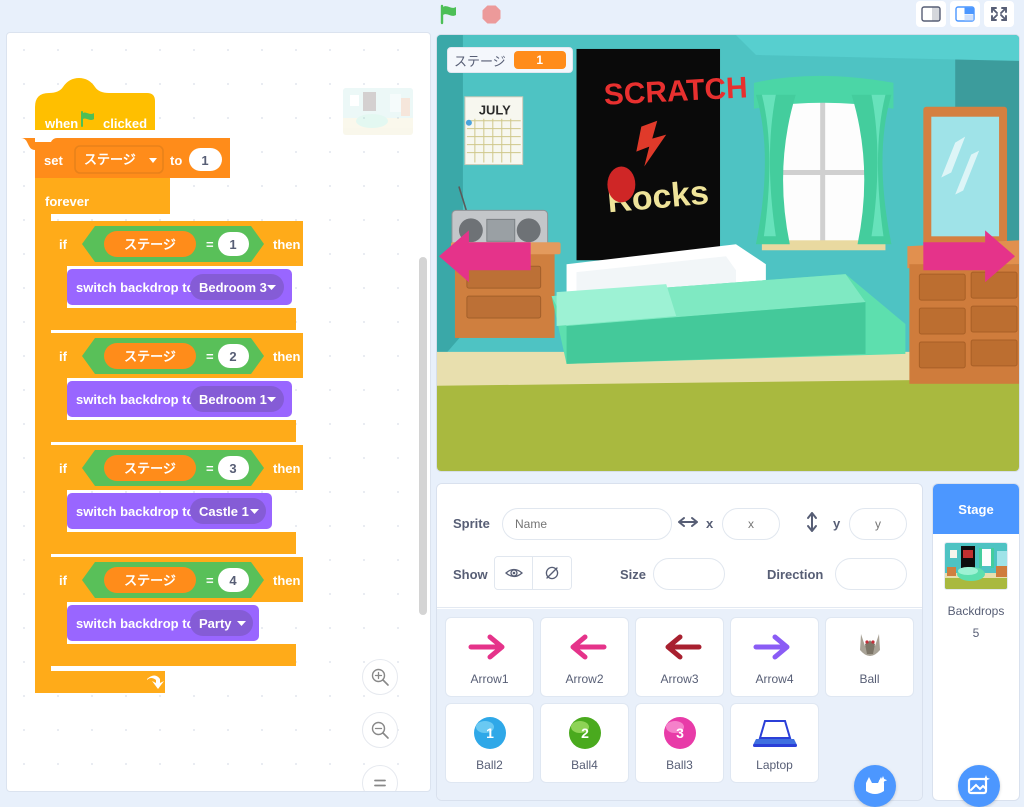  Describe the element at coordinates (210, 356) in the screenshot. I see `operator-symbol-2: =` at that location.